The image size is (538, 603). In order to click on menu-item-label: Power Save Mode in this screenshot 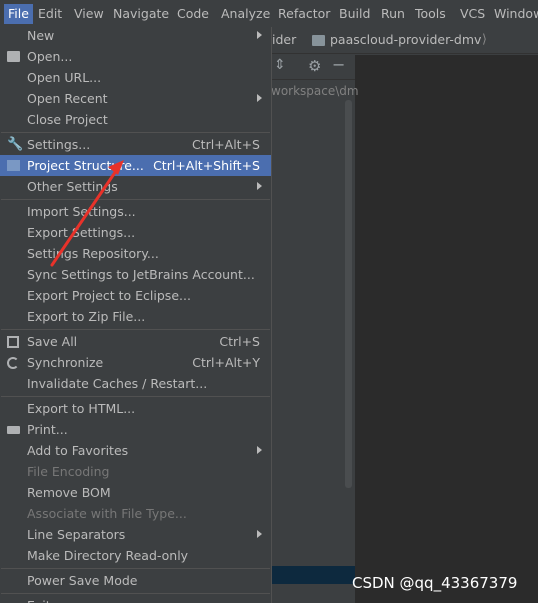, I will do `click(82, 580)`.